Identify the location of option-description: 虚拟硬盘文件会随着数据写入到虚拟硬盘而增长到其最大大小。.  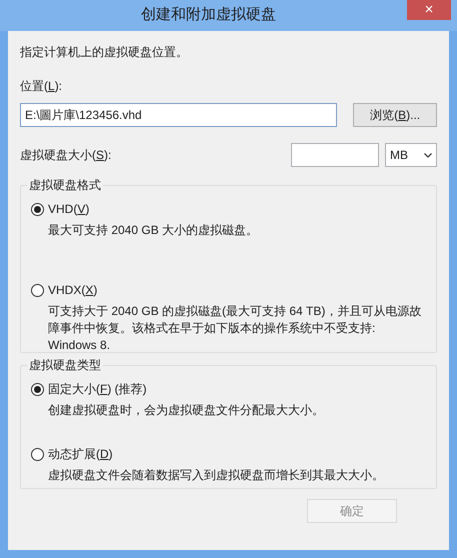
(216, 475).